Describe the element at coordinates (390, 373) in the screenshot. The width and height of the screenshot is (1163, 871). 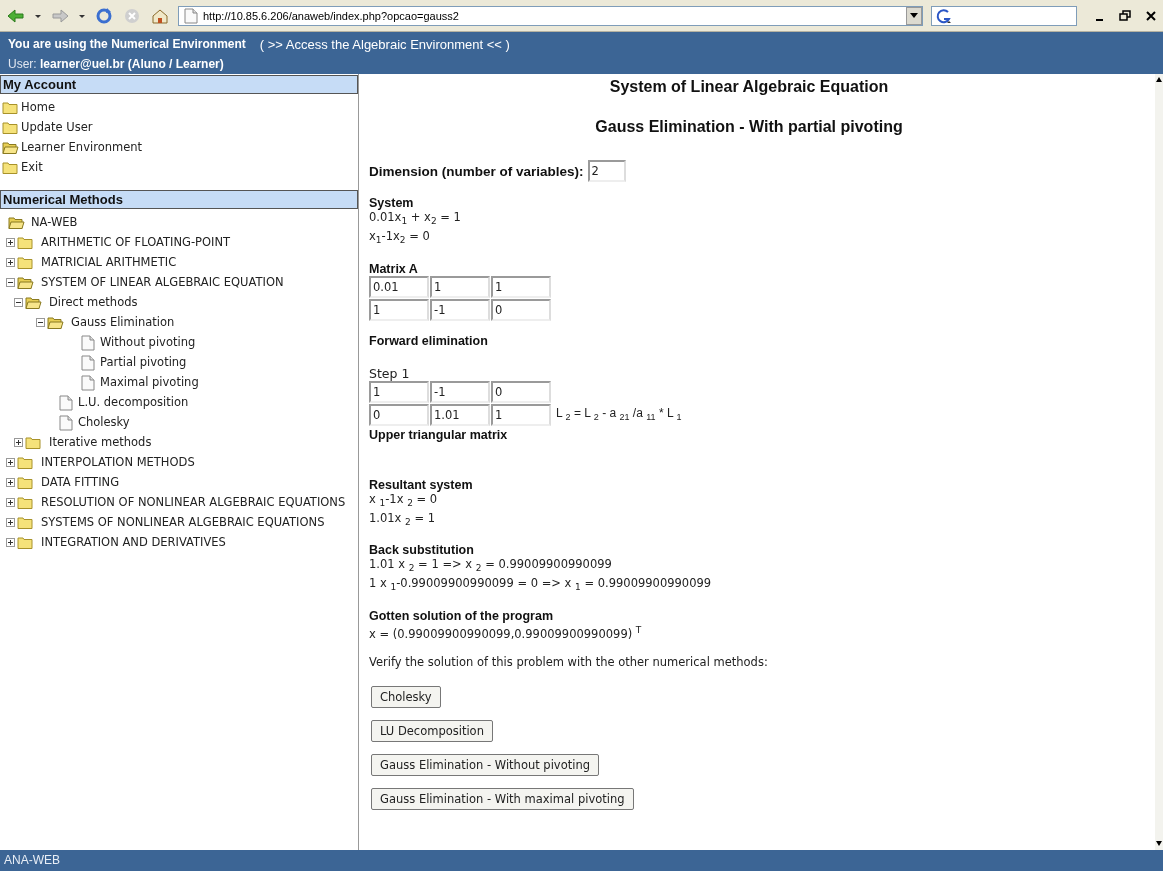
I see `step-label: Step 1` at that location.